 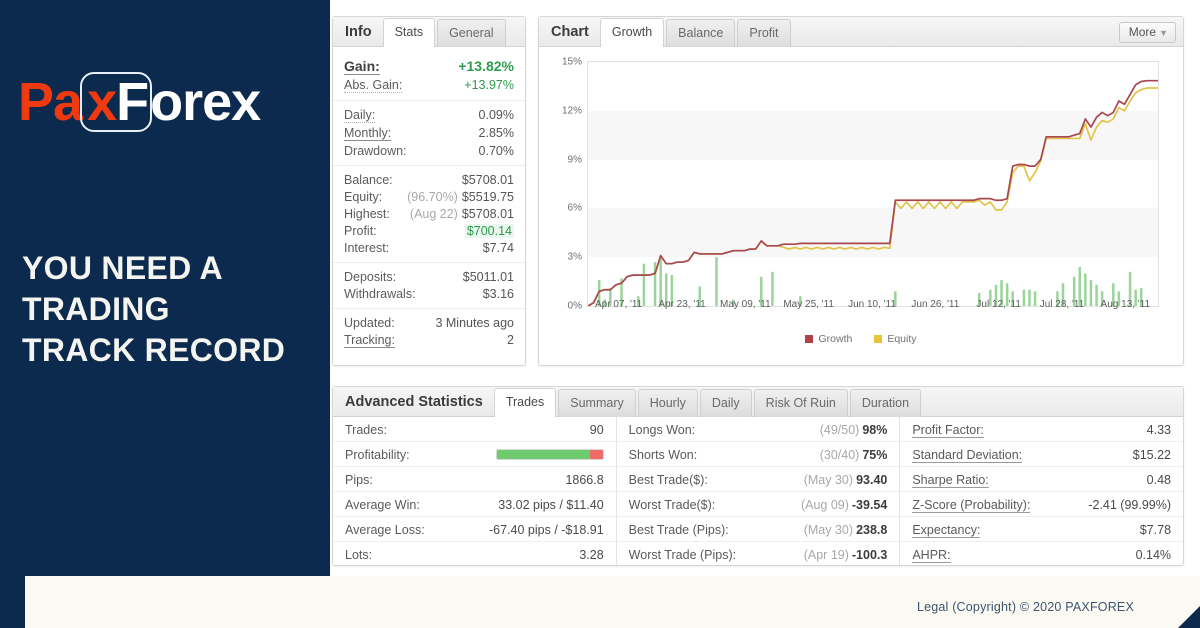 What do you see at coordinates (498, 247) in the screenshot?
I see `info-row-value: $7.74` at bounding box center [498, 247].